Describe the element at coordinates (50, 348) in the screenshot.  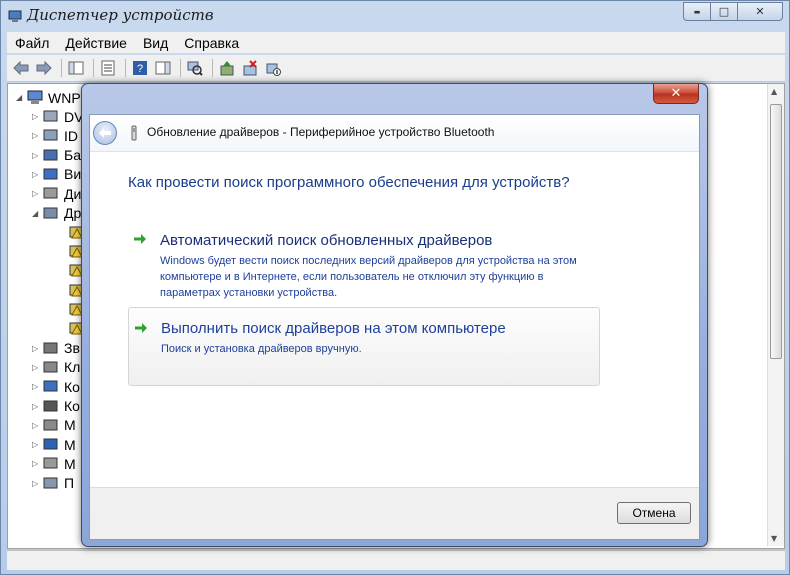
I see `sound-icon` at that location.